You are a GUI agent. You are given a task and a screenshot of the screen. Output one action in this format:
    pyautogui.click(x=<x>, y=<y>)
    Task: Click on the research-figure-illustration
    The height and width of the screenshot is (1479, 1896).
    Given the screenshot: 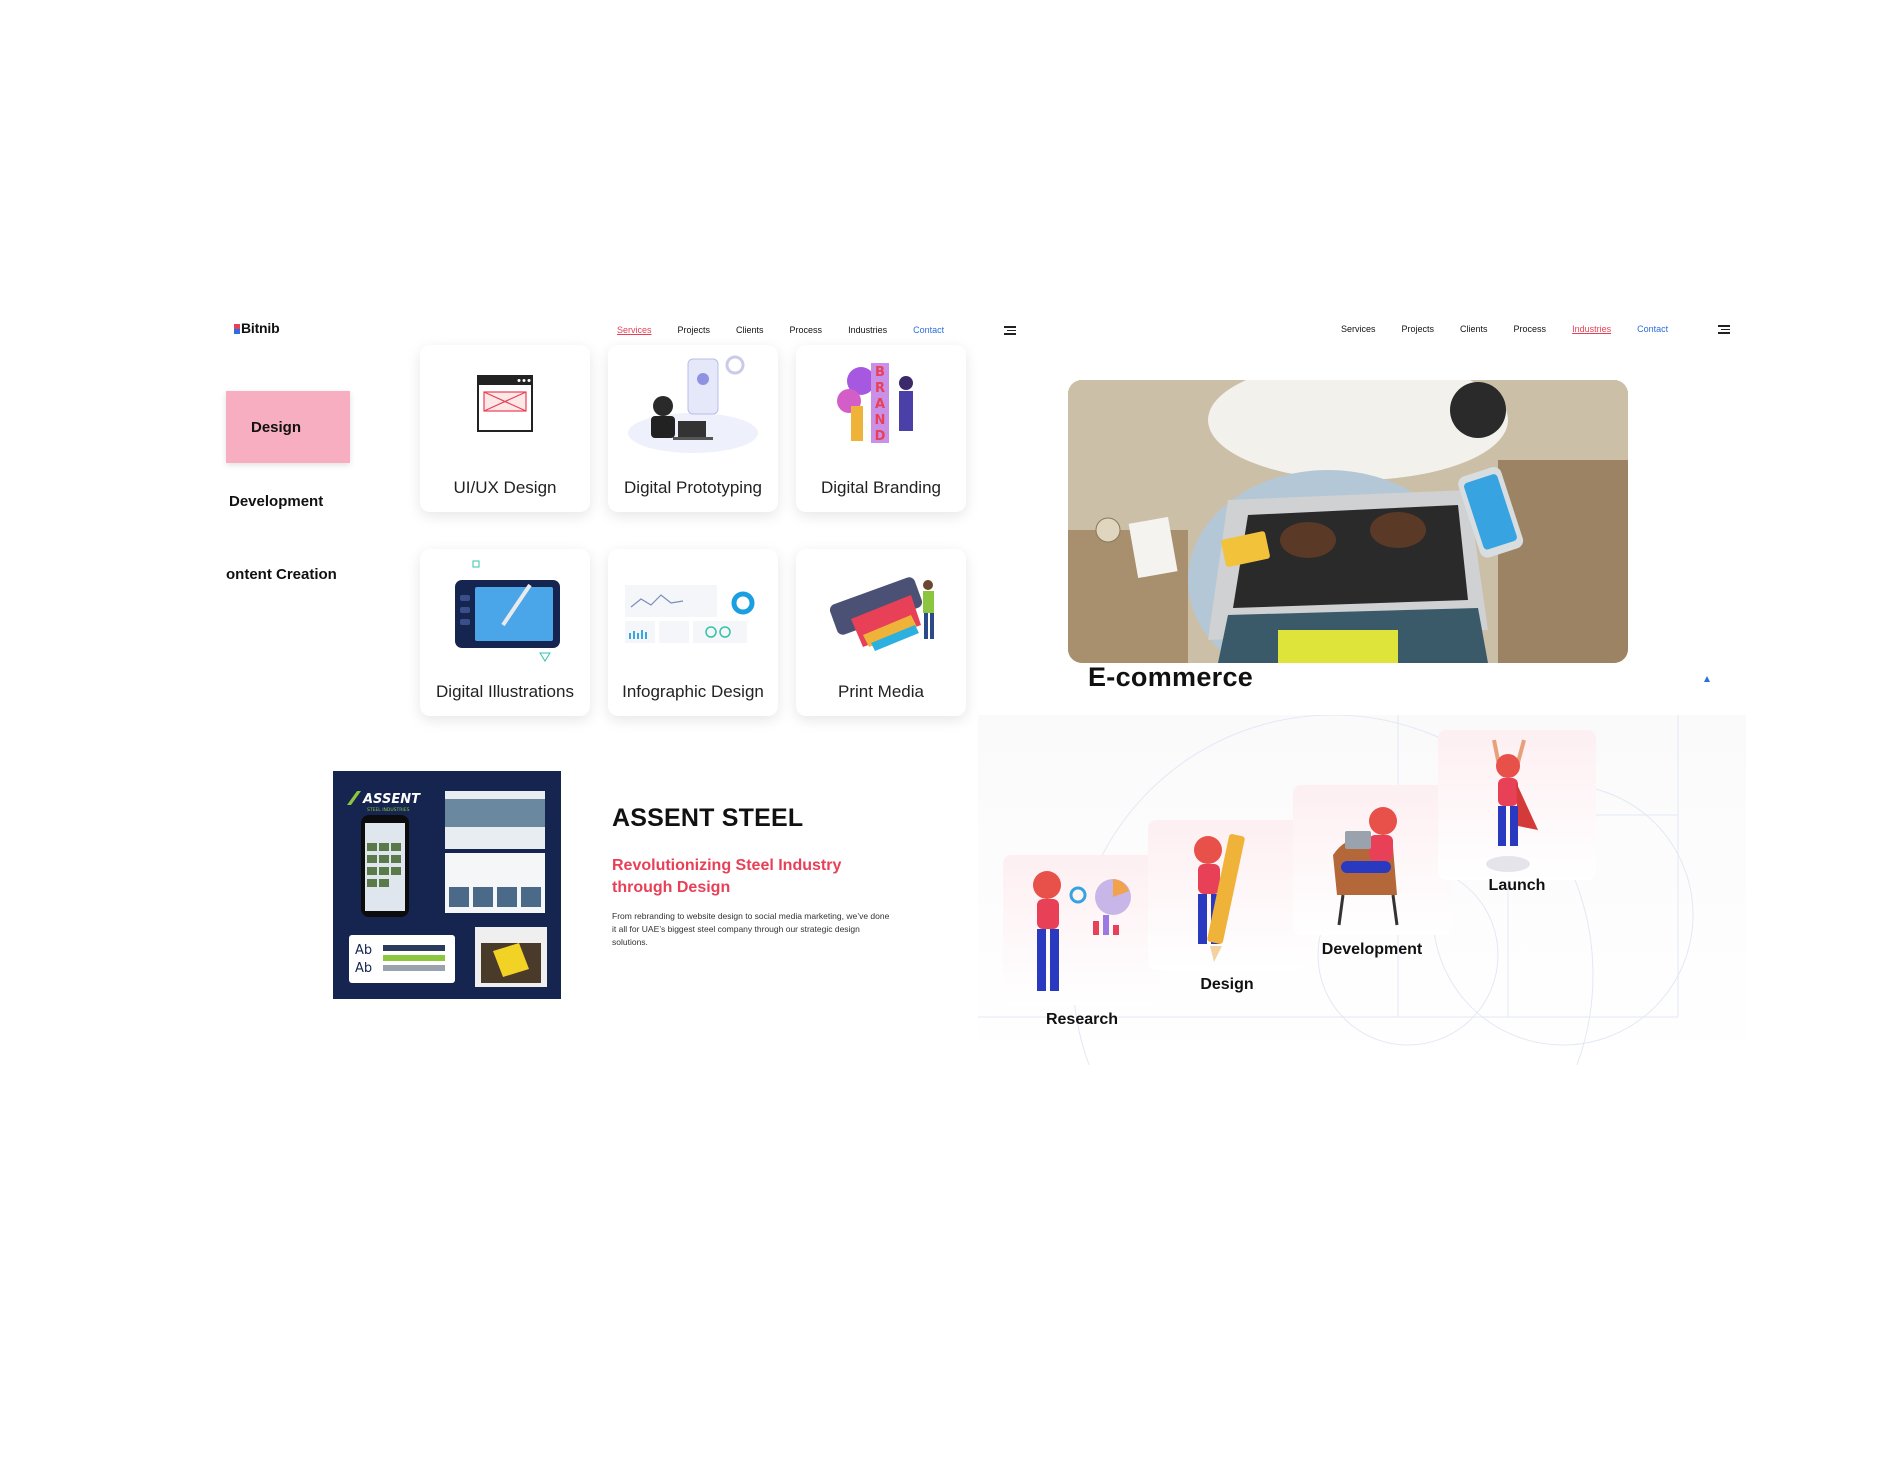 What is the action you would take?
    pyautogui.click(x=1082, y=931)
    